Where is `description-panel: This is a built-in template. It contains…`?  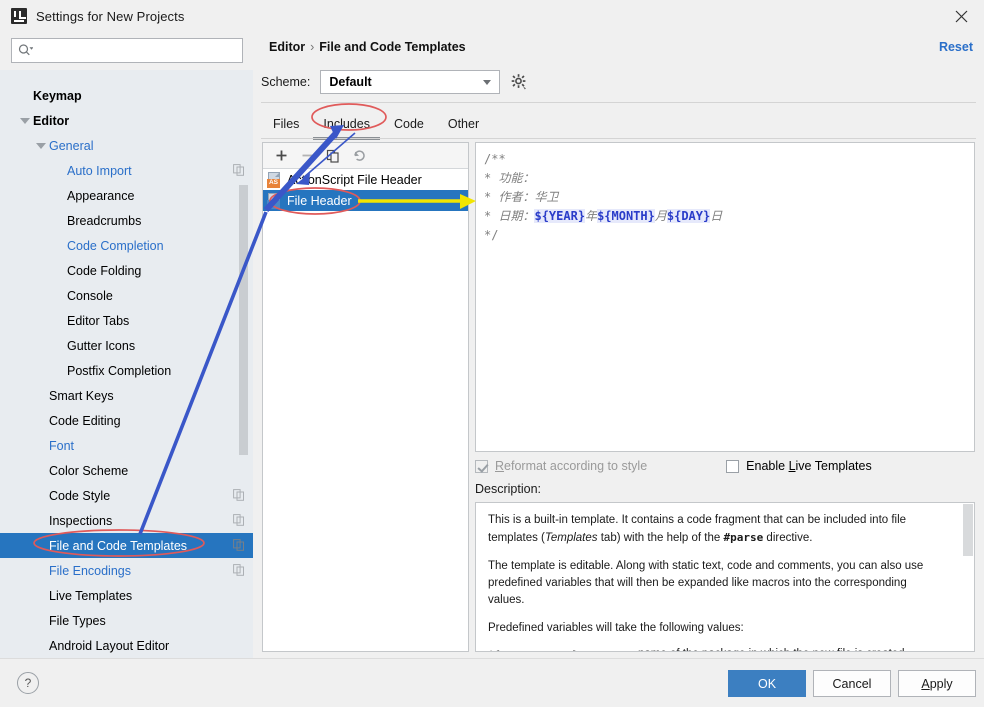 description-panel: This is a built-in template. It contains… is located at coordinates (725, 577).